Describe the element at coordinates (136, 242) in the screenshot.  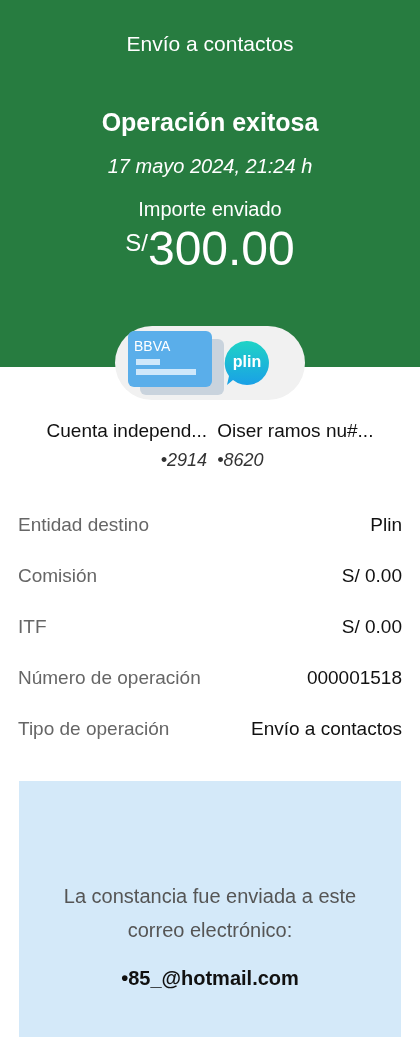
I see `currency-symbol: S/` at that location.